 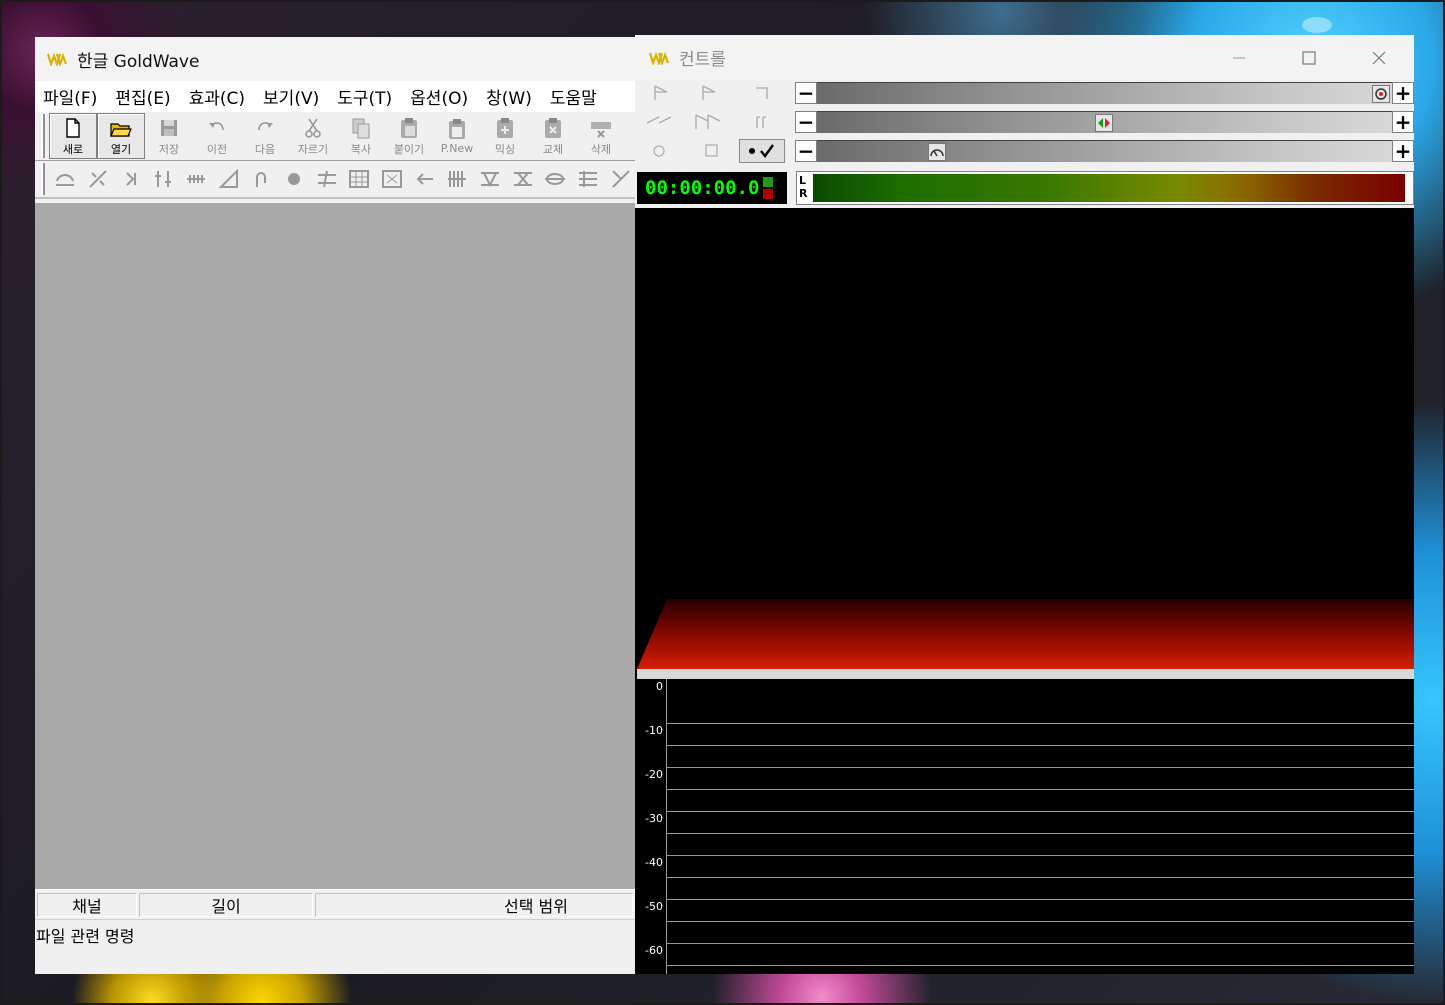 What do you see at coordinates (510, 96) in the screenshot?
I see `menu-window: 창(W)` at bounding box center [510, 96].